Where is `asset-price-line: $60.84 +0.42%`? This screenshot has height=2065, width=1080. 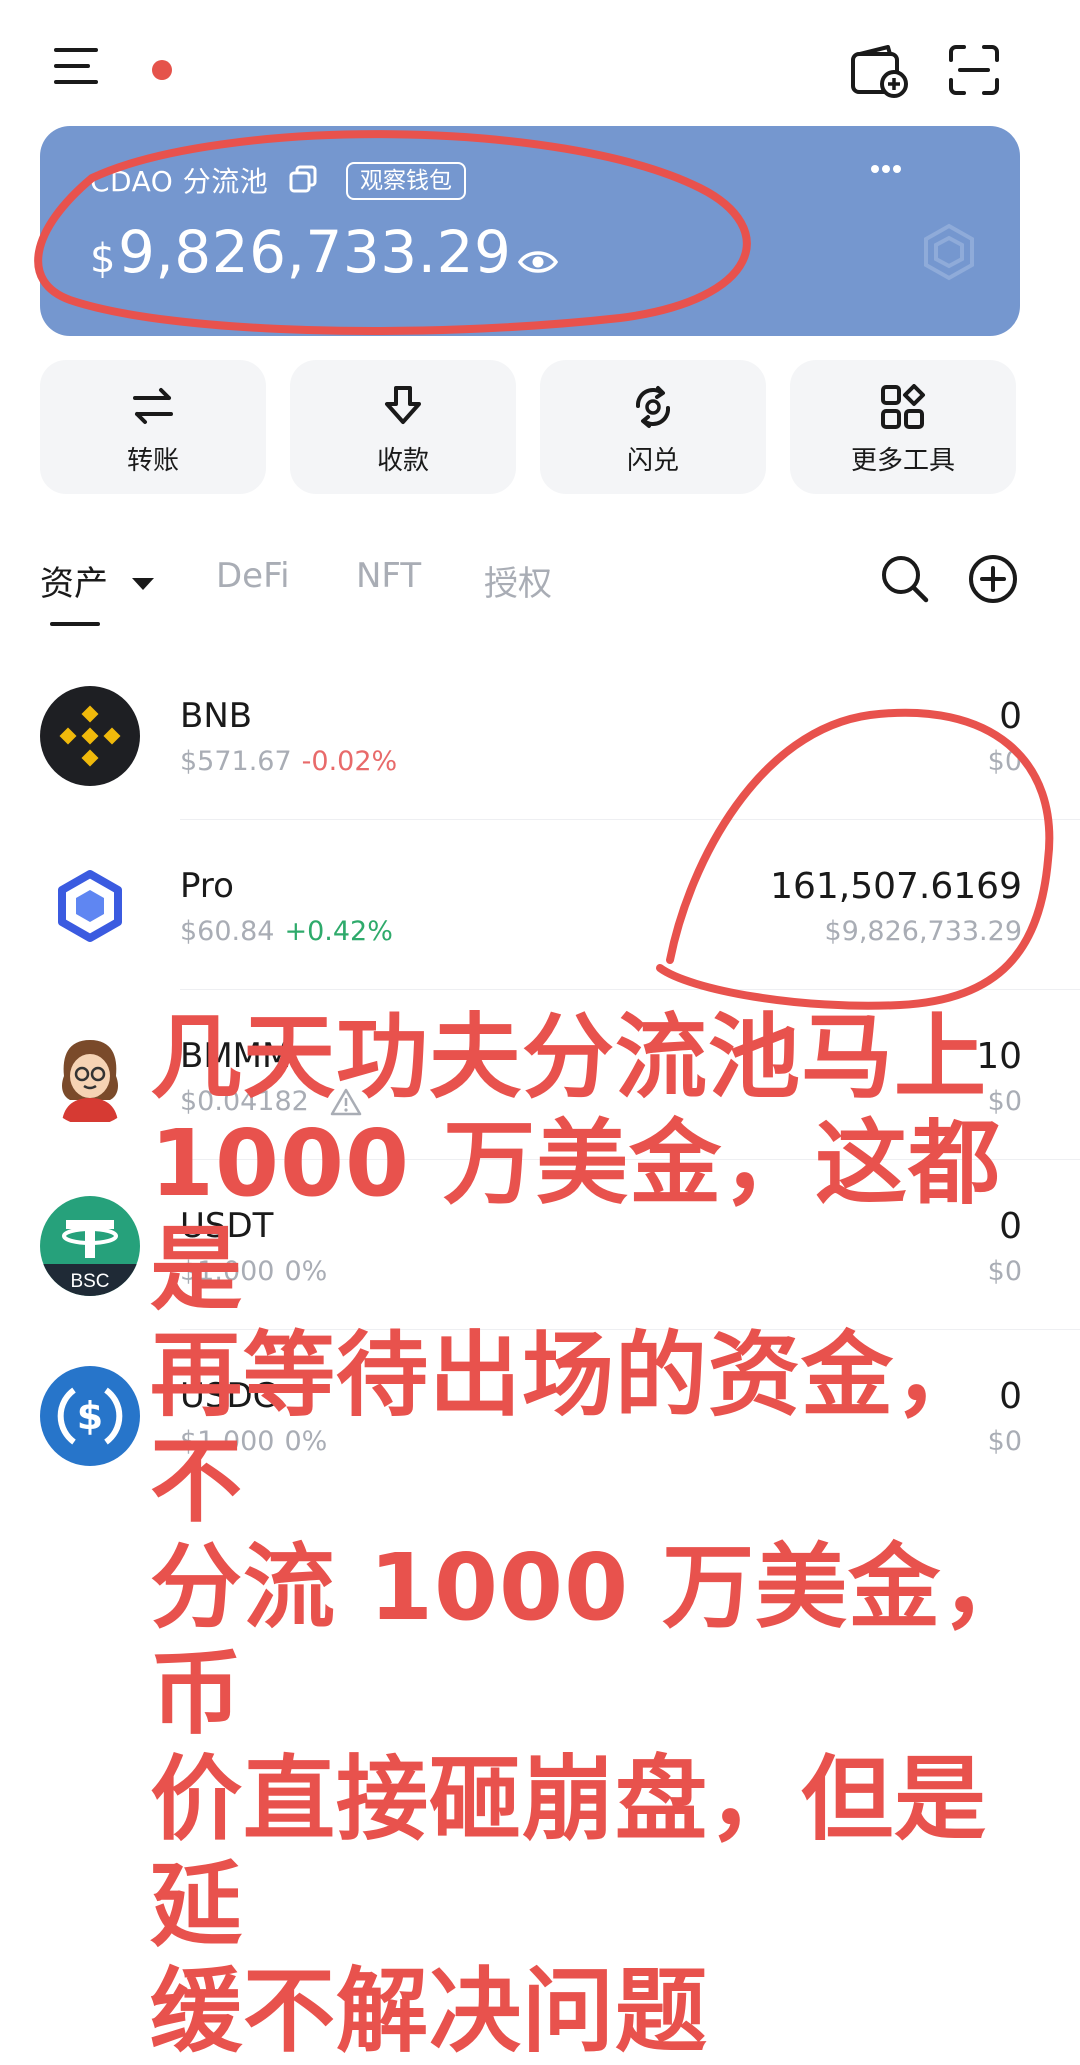
asset-price-line: $60.84 +0.42% is located at coordinates (286, 931).